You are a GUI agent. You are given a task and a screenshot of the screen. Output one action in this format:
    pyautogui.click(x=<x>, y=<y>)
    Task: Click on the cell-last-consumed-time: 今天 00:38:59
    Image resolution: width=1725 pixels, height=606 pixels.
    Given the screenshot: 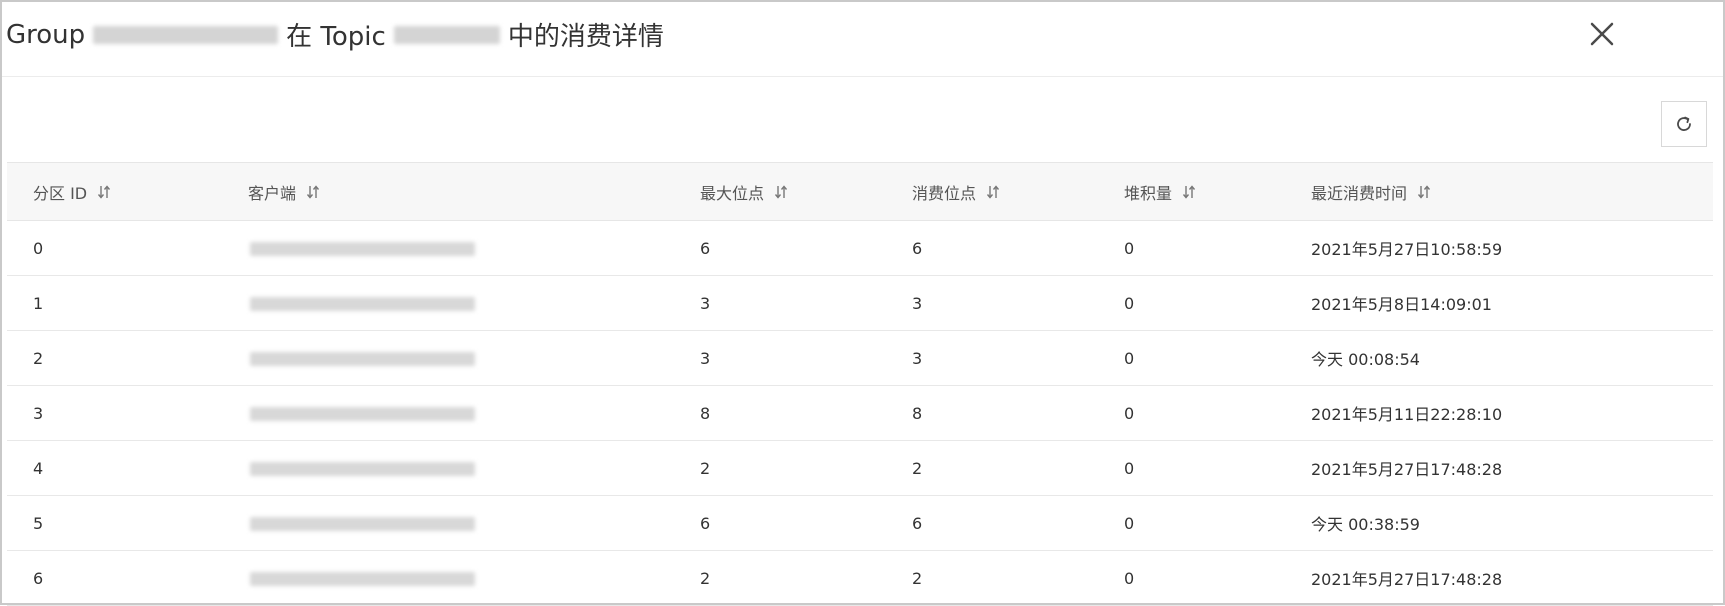 What is the action you would take?
    pyautogui.click(x=1499, y=523)
    